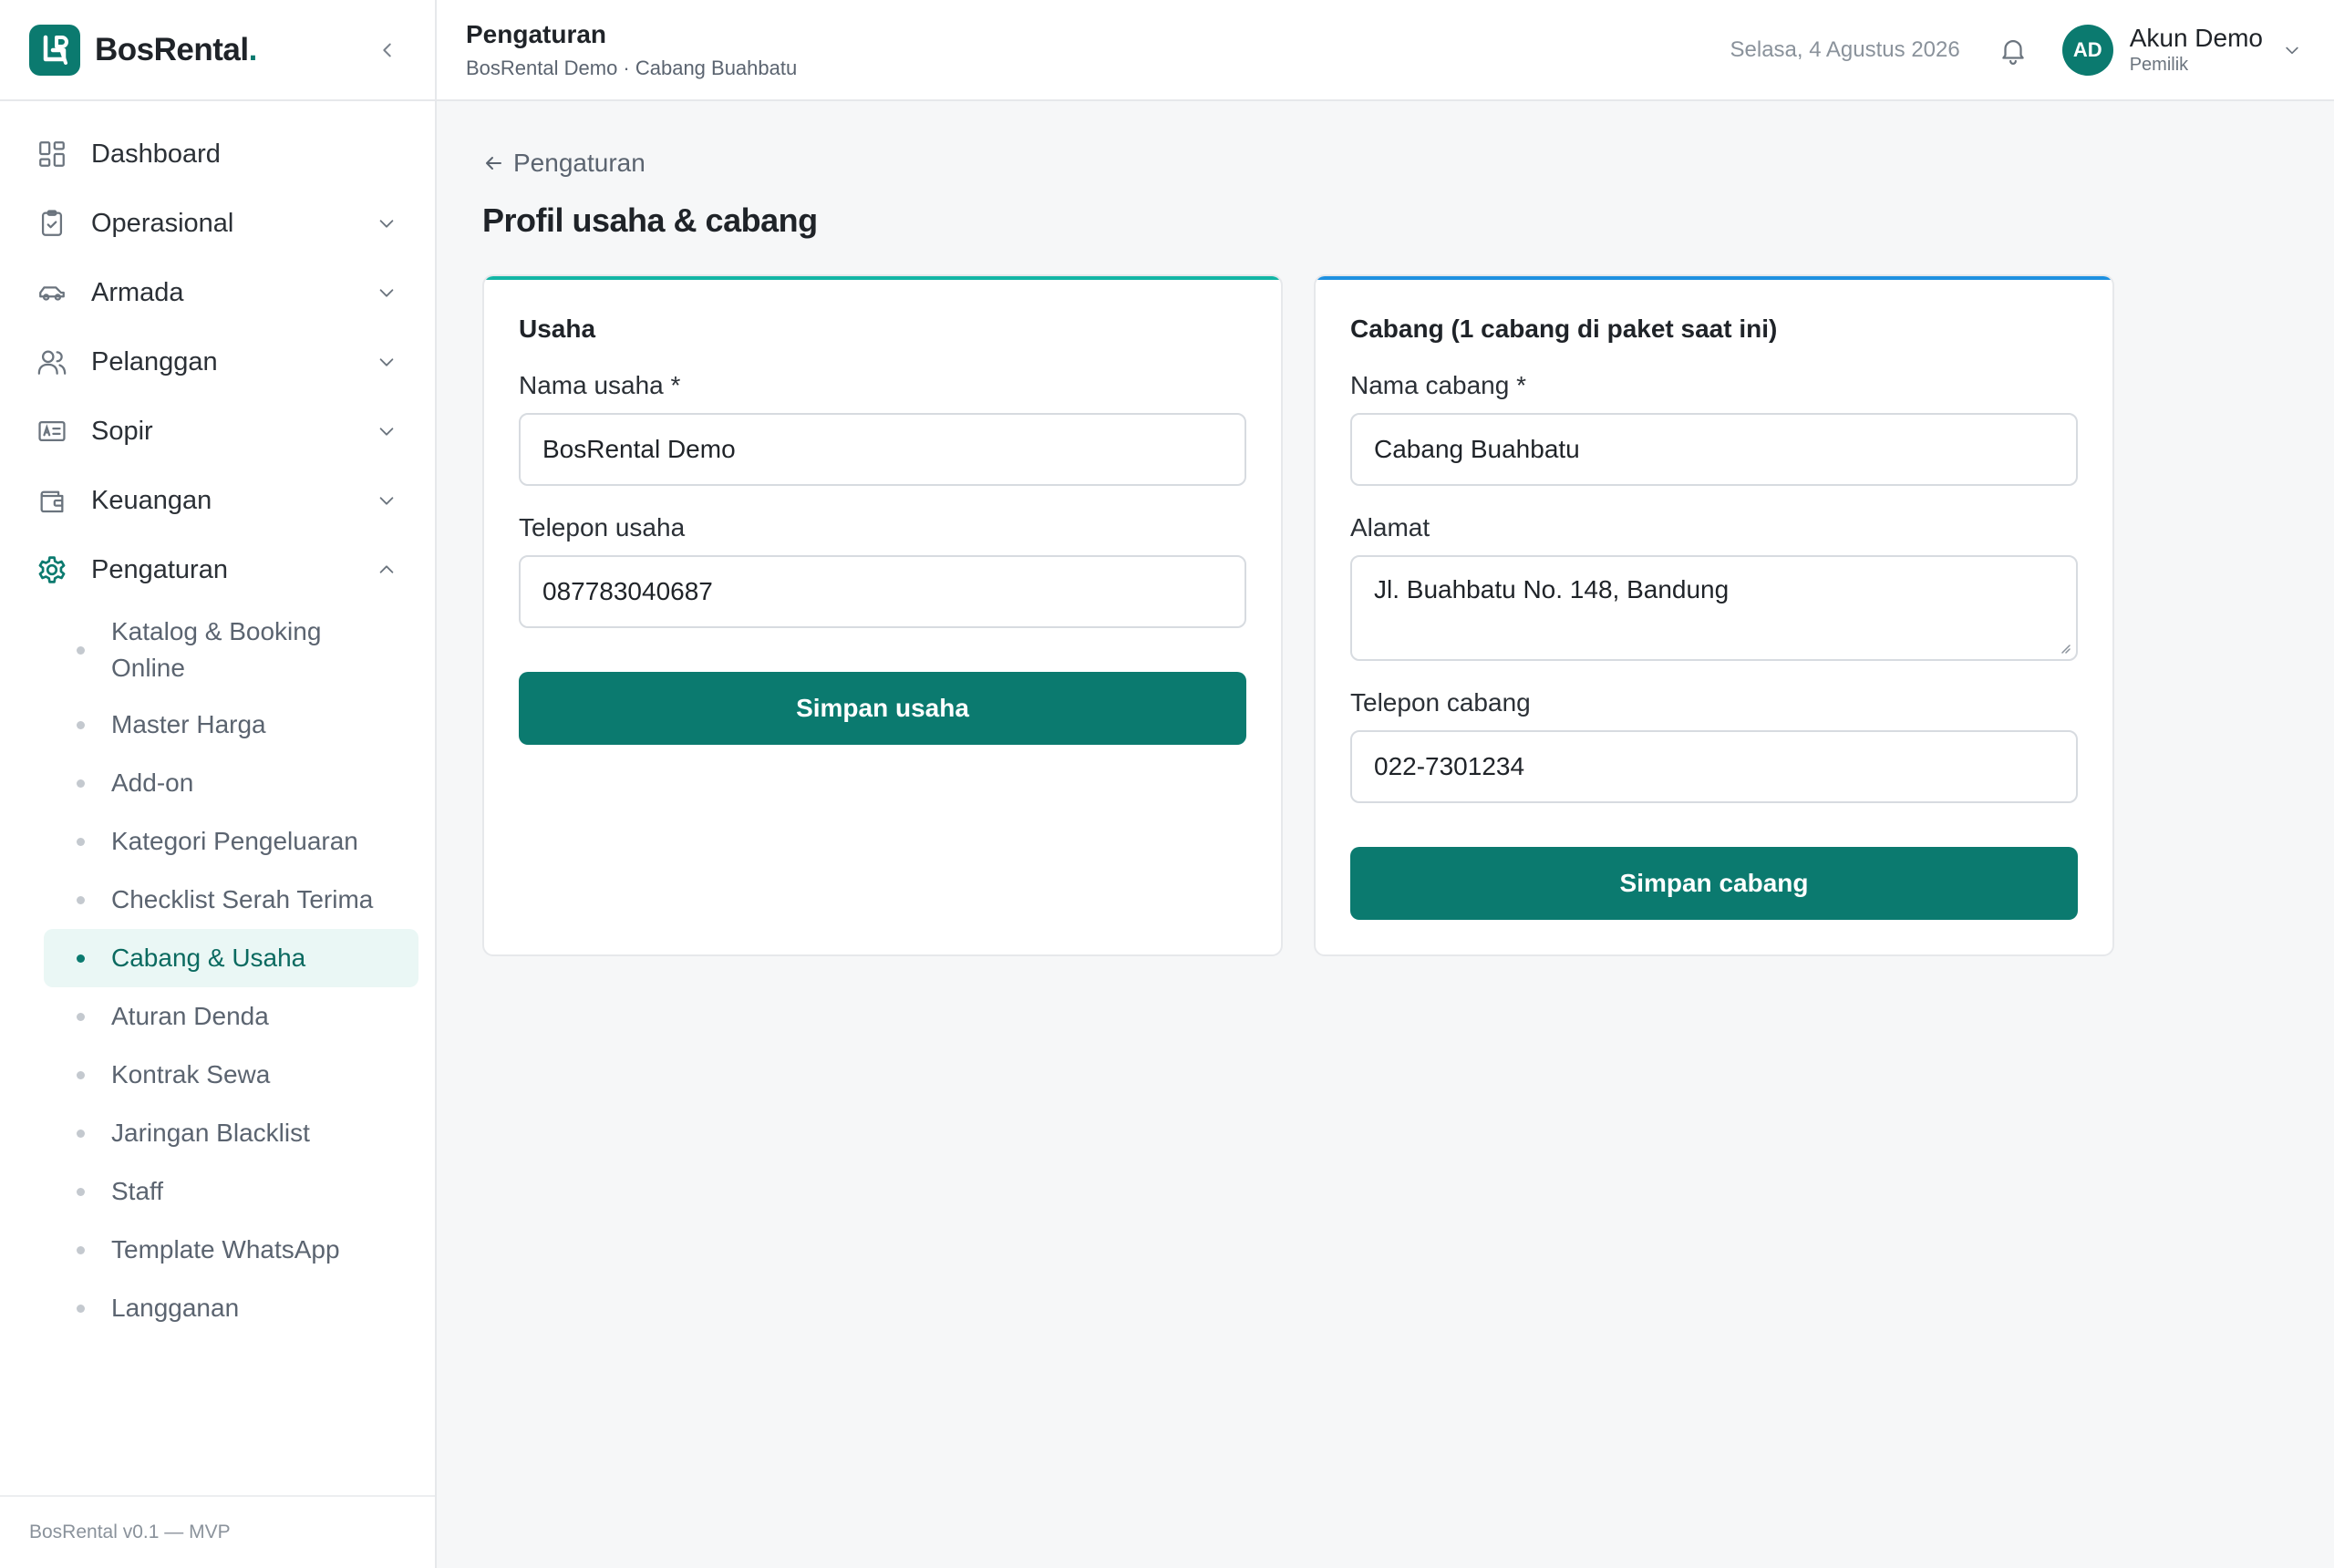 The image size is (2334, 1568). Describe the element at coordinates (218, 569) in the screenshot. I see `sidebar-item-pengaturan: Pengaturan` at that location.